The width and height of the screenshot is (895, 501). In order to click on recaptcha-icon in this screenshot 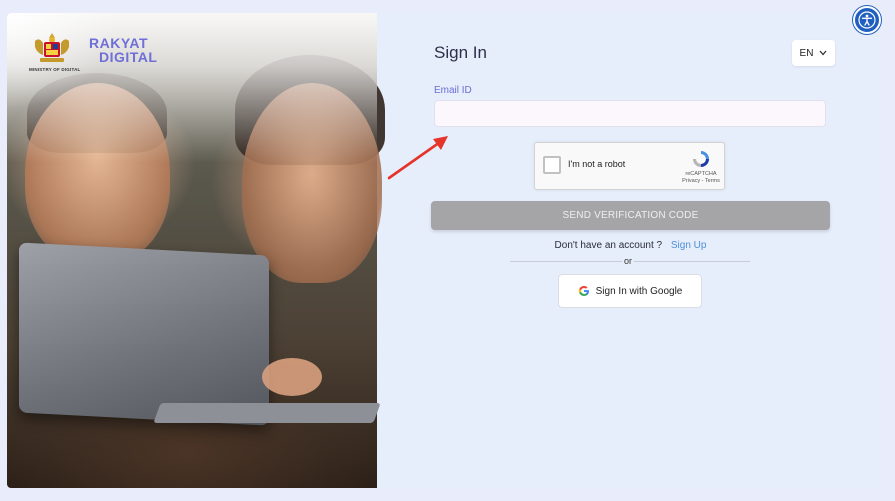, I will do `click(701, 159)`.